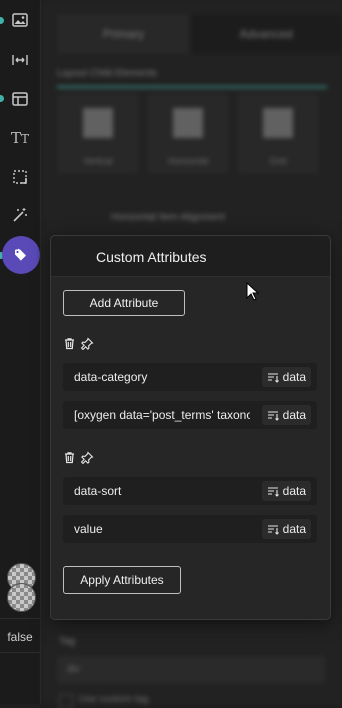 This screenshot has height=708, width=342. I want to click on attribute-name-value: data-sort, so click(98, 491).